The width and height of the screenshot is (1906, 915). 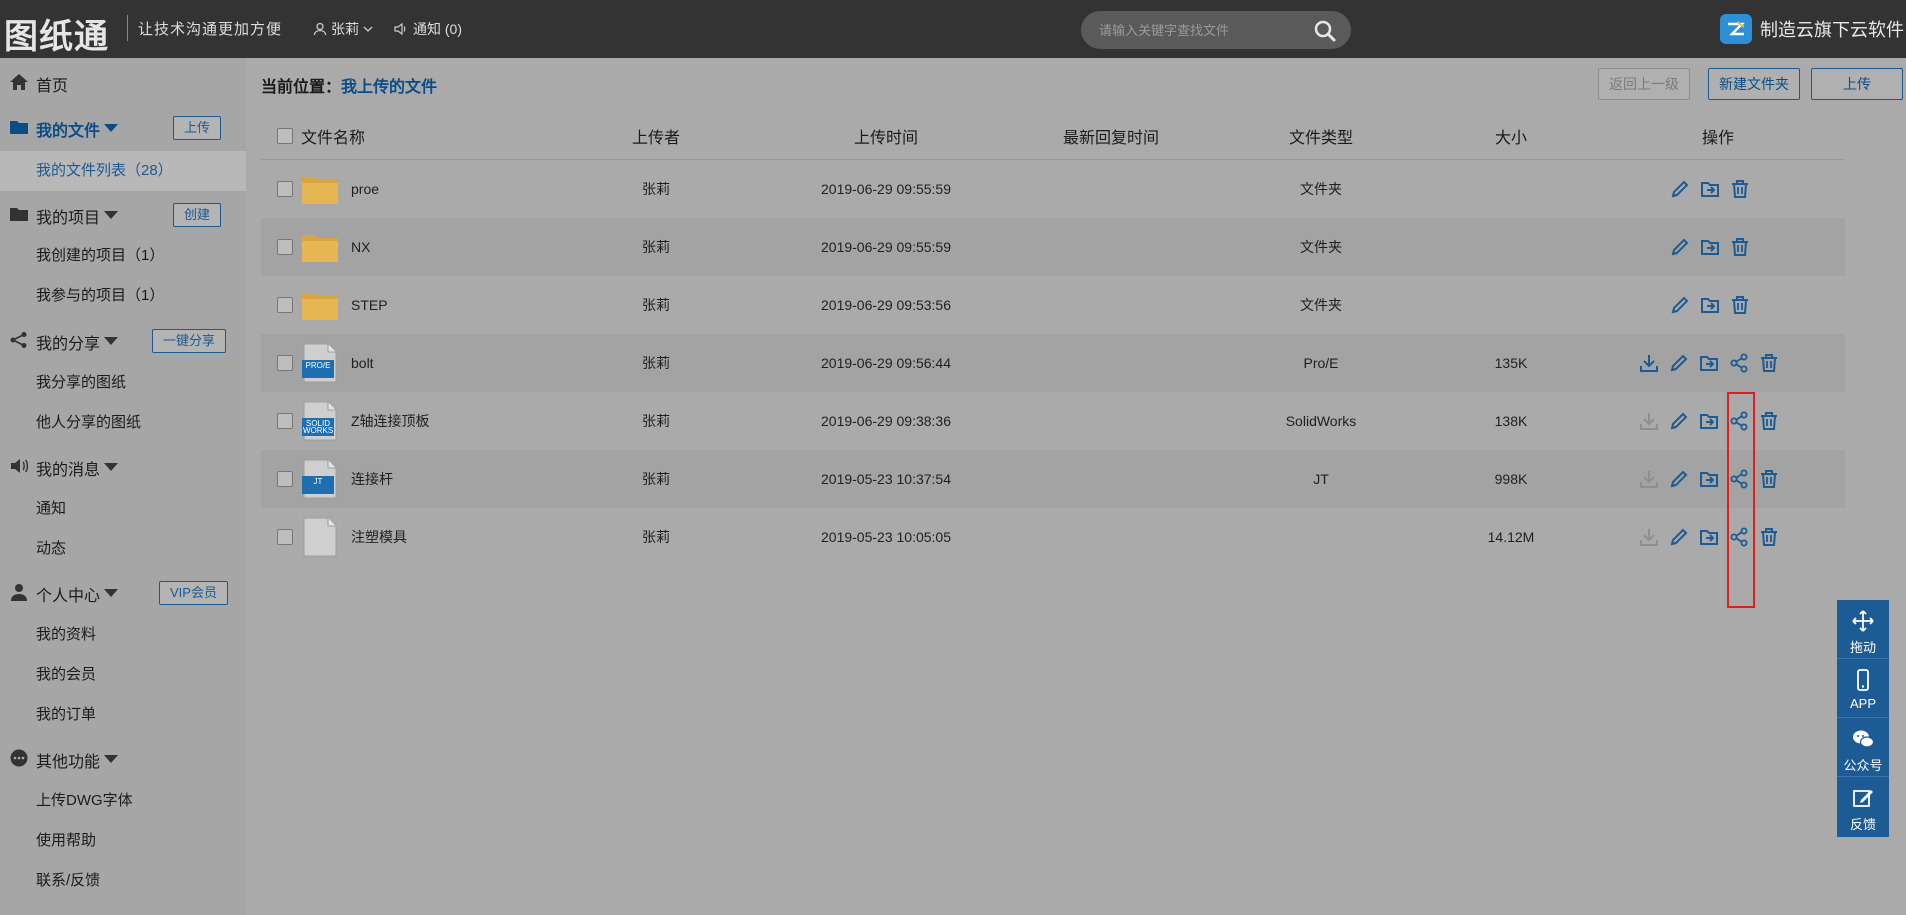 I want to click on table-row: STEP 张莉 2019-06-29 09:53:56 文件夹, so click(x=1053, y=305).